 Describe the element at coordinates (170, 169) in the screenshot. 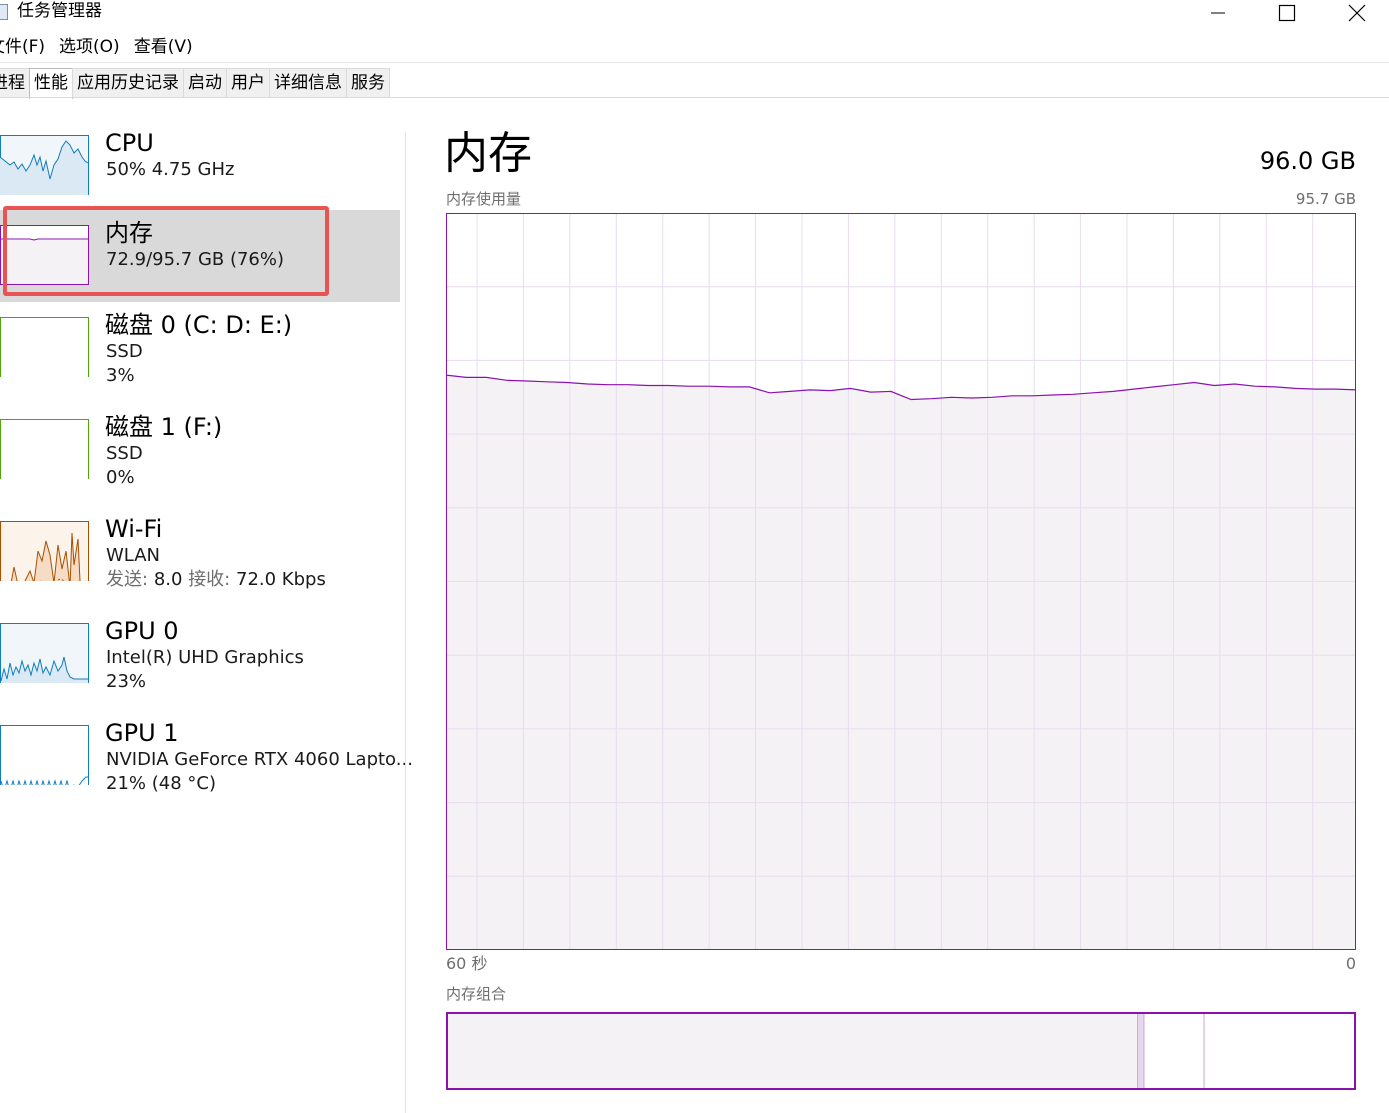

I see `cpu-usage: 50% 4.75 GHz` at that location.